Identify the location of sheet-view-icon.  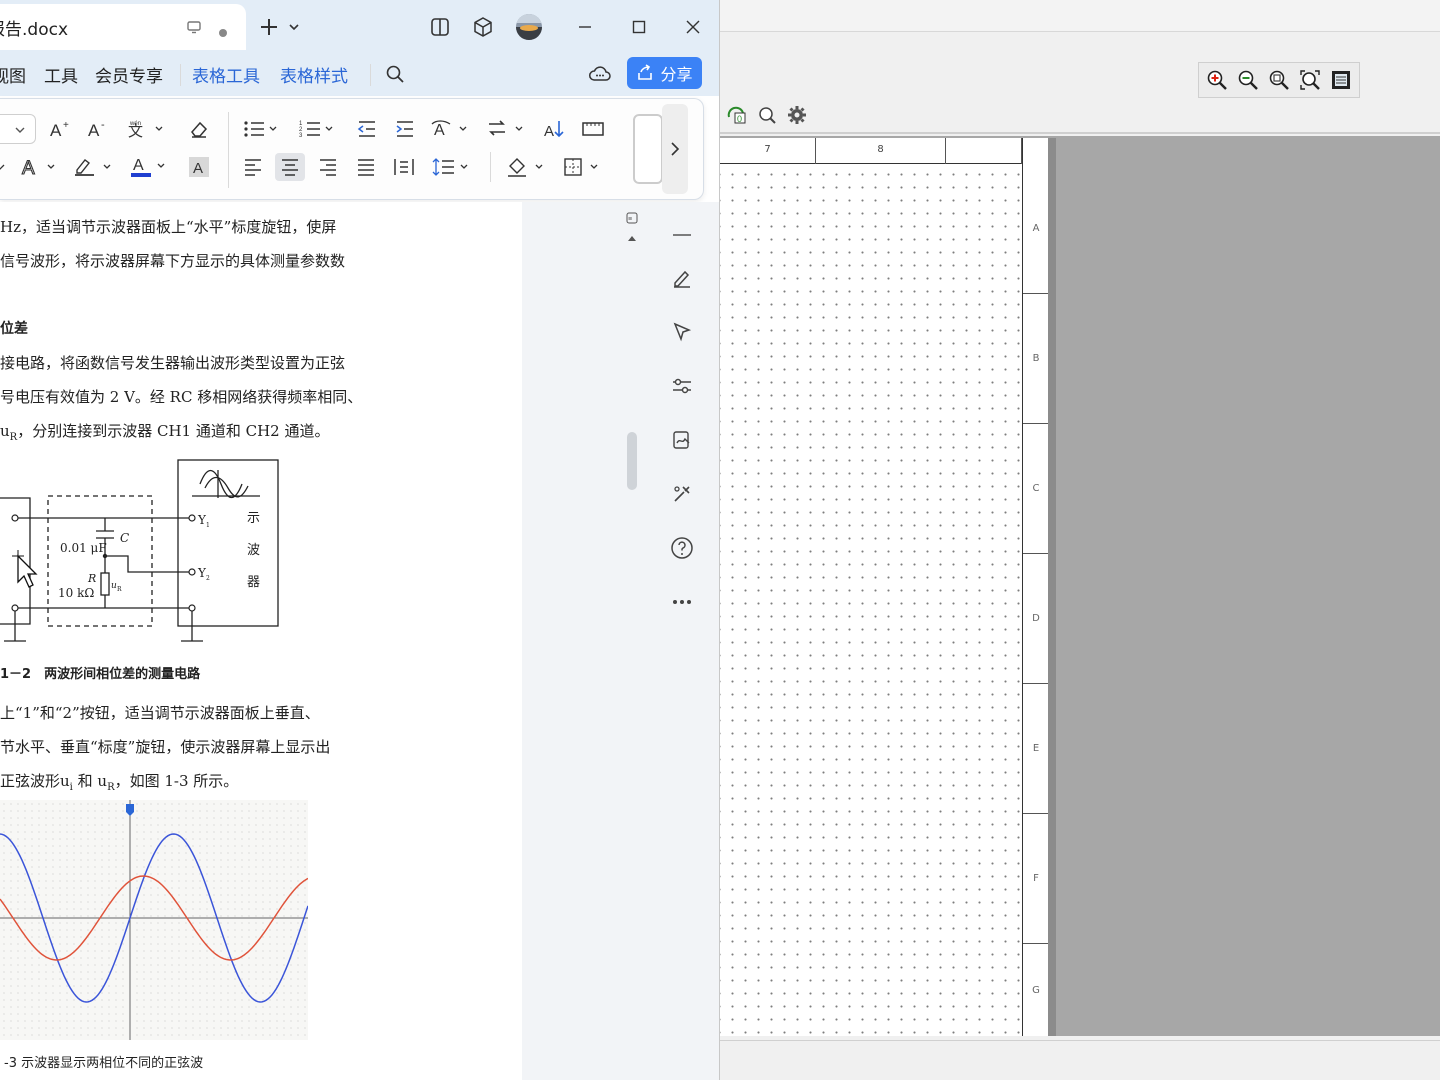
(1341, 80).